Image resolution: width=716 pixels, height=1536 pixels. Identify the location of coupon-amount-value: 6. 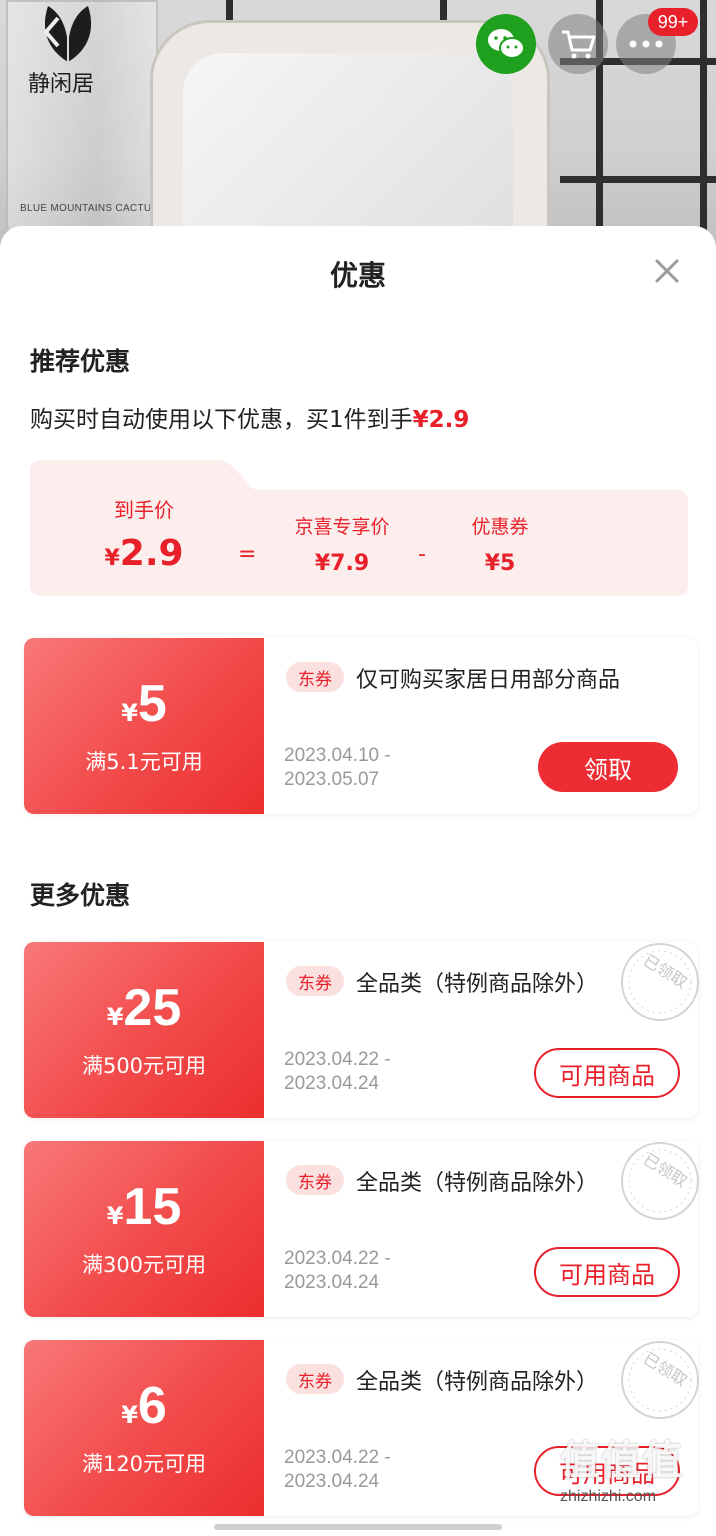
(152, 1406).